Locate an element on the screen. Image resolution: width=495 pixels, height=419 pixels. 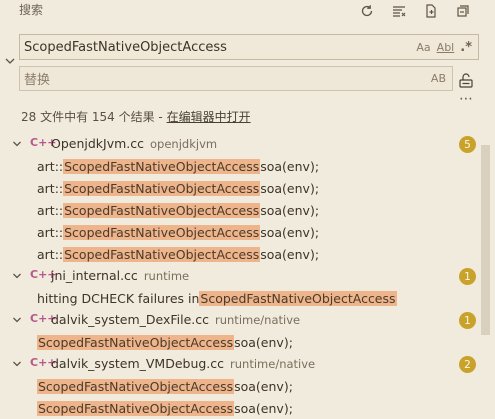
result-summary: 28 文件中有 154 个结果 - 在编辑器中打开 is located at coordinates (136, 116).